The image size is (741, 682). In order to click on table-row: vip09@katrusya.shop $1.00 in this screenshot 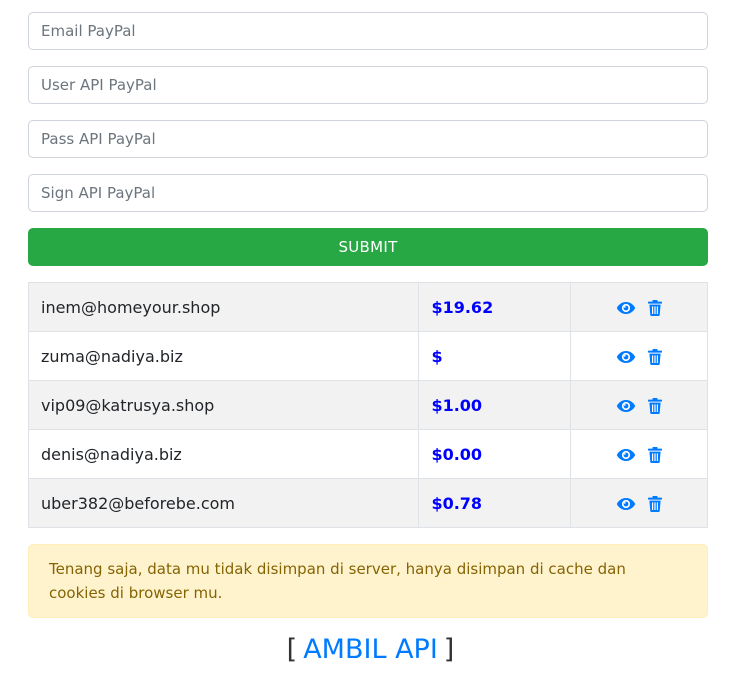, I will do `click(367, 405)`.